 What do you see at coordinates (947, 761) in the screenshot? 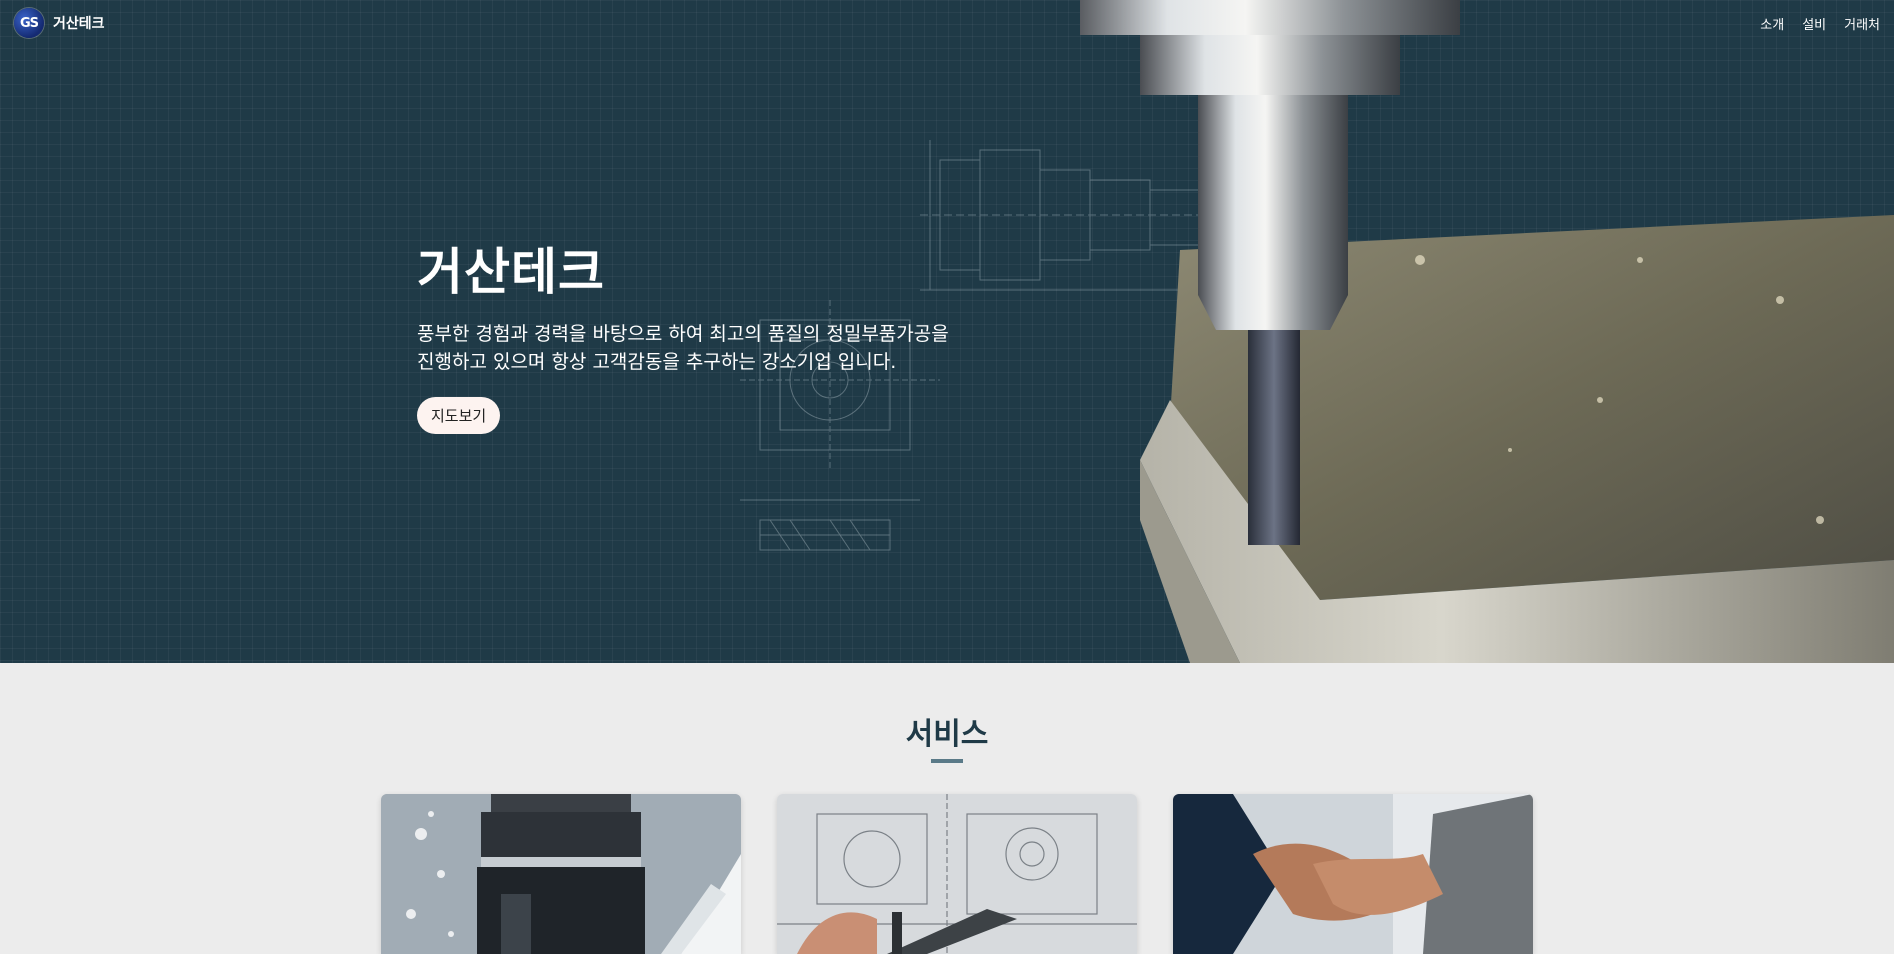
I see `title-underline` at bounding box center [947, 761].